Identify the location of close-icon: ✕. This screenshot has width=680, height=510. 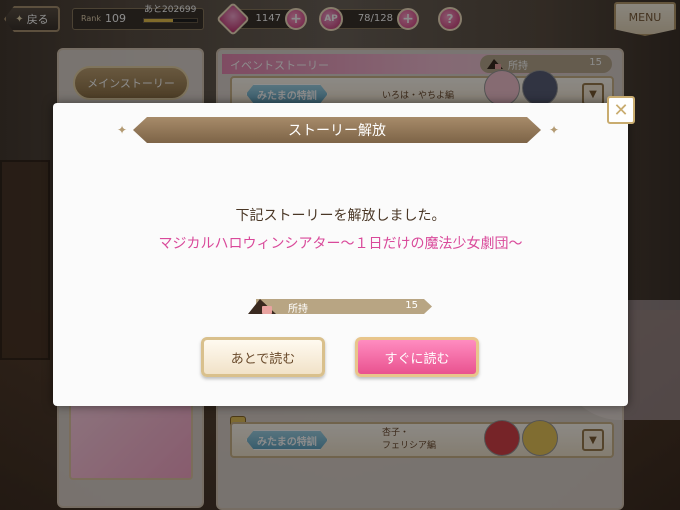
(621, 110).